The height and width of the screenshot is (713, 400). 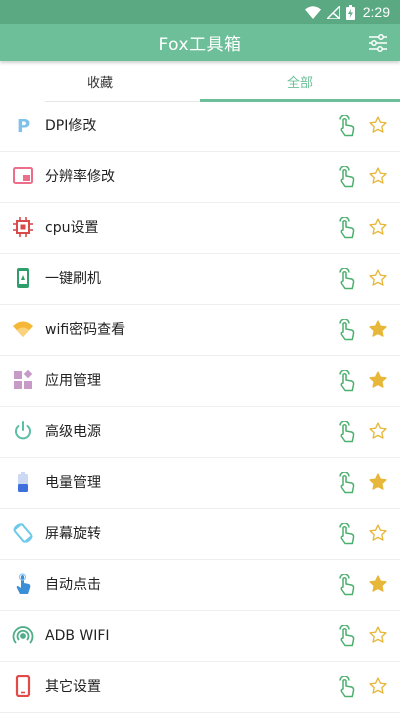 What do you see at coordinates (23, 380) in the screenshot?
I see `apps-grid-icon` at bounding box center [23, 380].